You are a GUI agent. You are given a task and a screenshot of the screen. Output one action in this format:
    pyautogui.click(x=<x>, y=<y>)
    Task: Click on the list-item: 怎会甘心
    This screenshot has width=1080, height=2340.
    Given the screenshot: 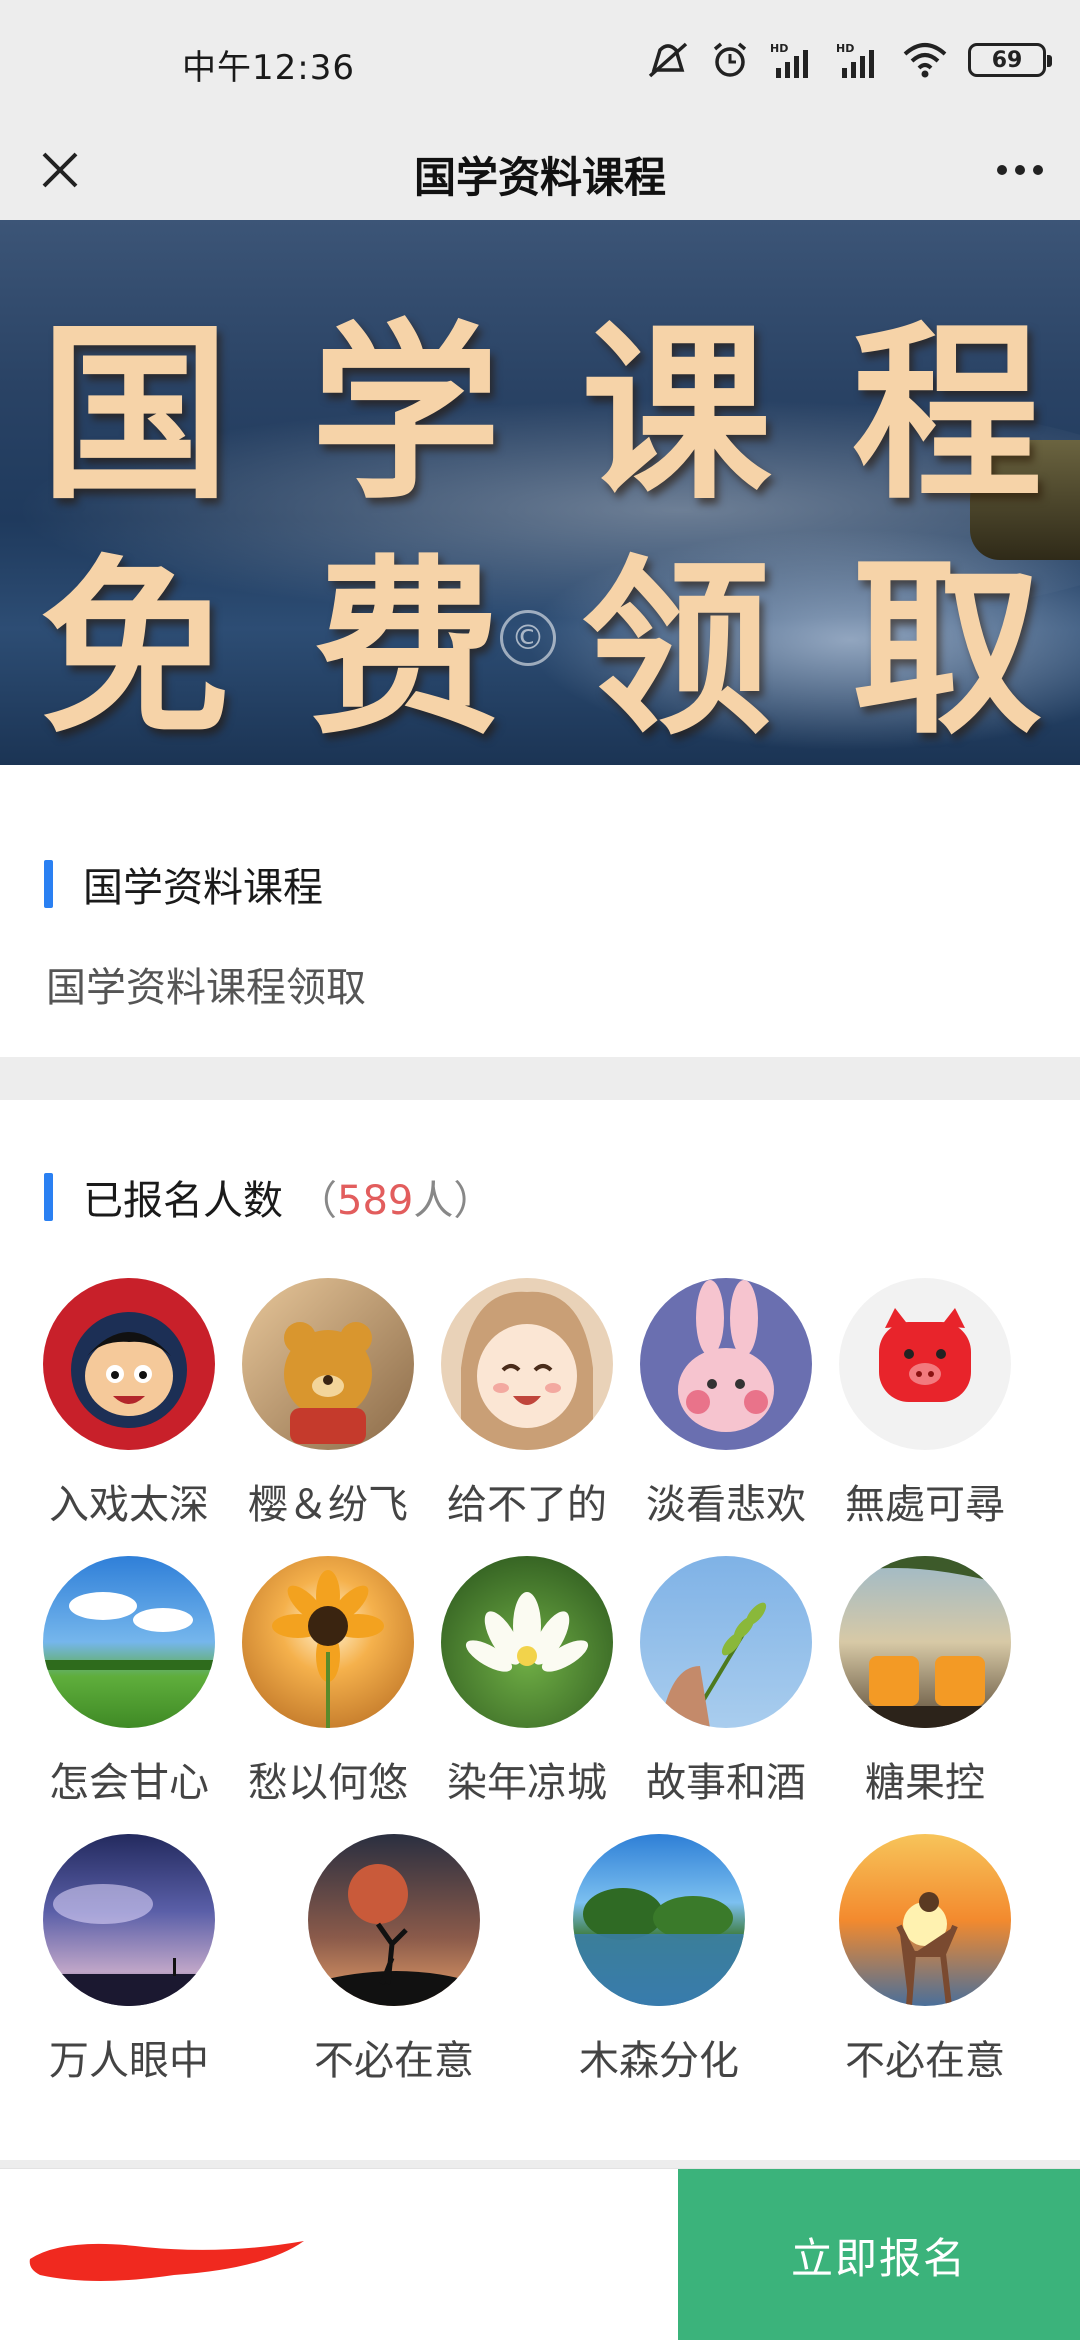 What is the action you would take?
    pyautogui.click(x=129, y=1682)
    